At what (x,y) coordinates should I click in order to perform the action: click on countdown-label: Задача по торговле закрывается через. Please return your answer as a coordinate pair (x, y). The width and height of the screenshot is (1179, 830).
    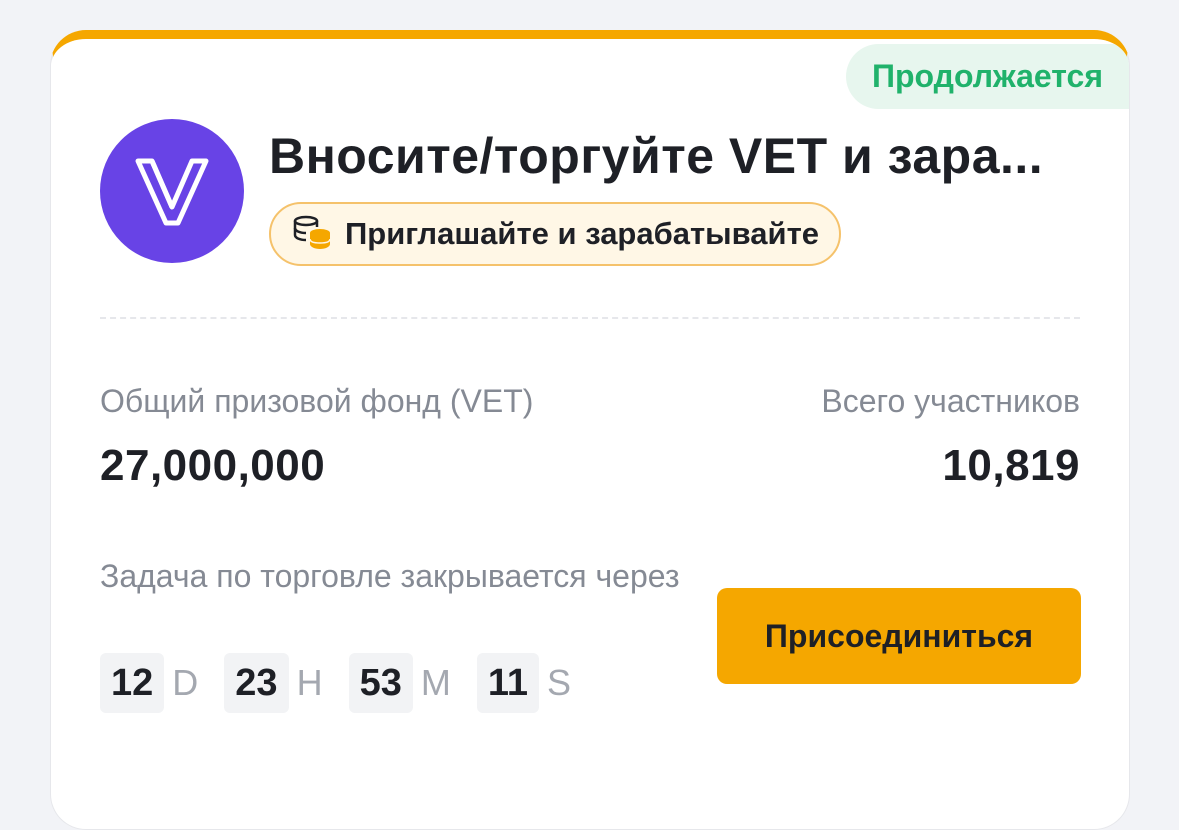
    Looking at the image, I should click on (390, 576).